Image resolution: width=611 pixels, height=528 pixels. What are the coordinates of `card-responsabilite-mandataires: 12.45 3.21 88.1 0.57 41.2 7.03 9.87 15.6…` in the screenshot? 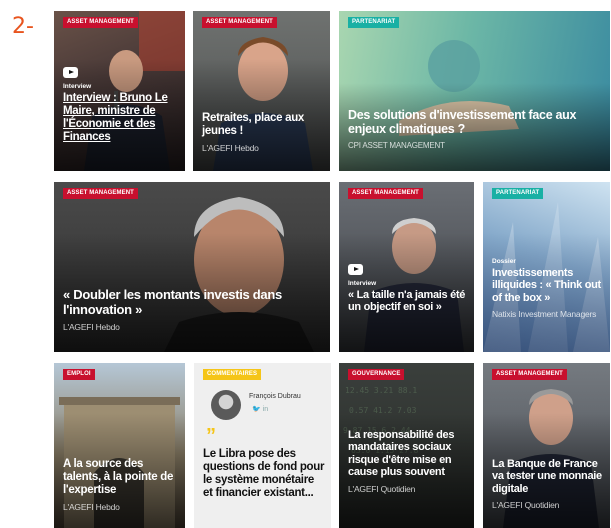 It's located at (406, 445).